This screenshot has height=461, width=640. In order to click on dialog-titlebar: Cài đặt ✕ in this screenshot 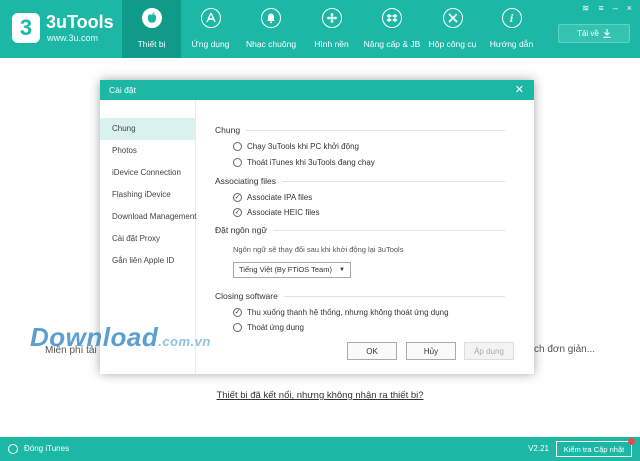, I will do `click(317, 90)`.